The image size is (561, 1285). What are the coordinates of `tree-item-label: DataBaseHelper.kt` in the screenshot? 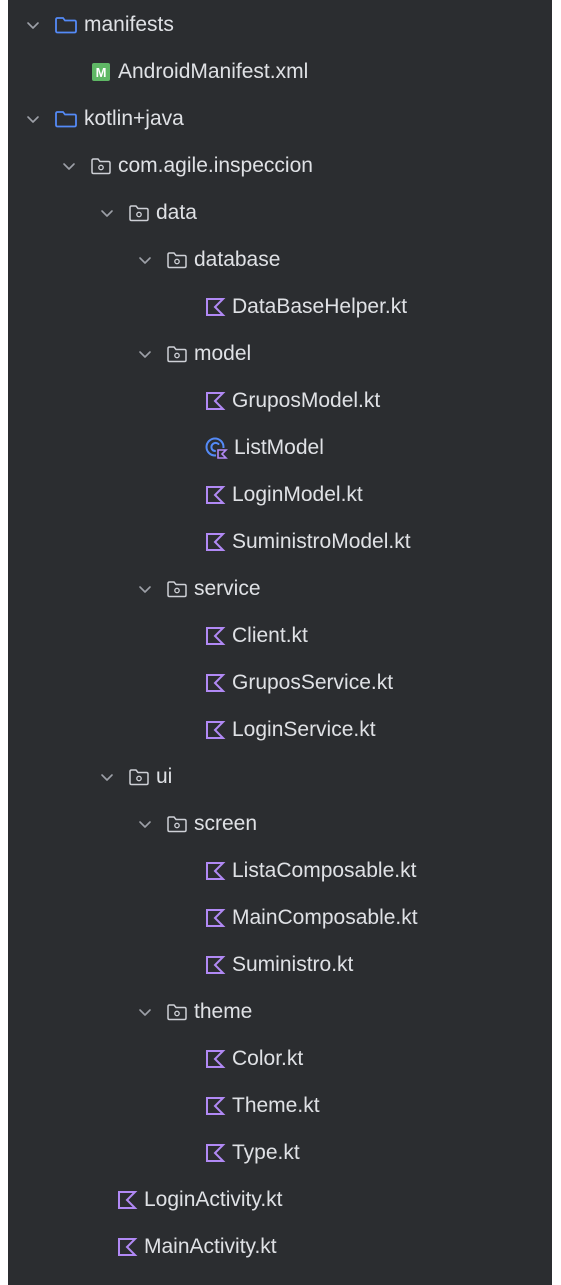 It's located at (320, 306).